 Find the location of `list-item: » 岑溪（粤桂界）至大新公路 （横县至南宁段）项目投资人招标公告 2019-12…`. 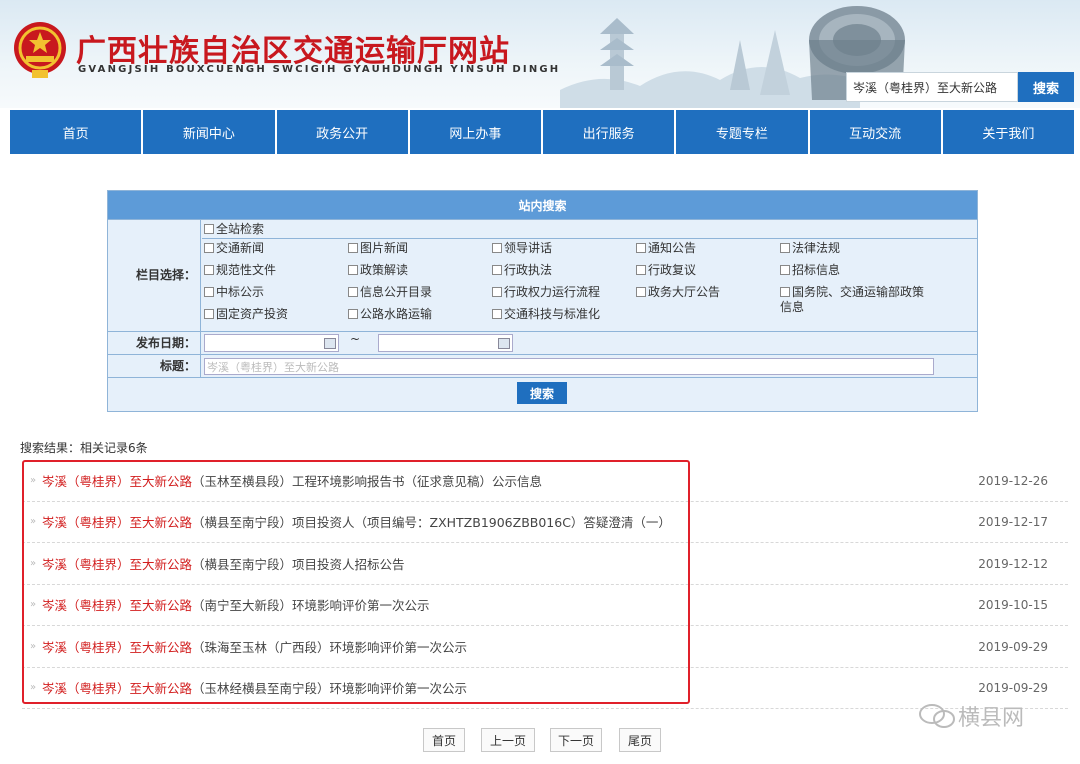

list-item: » 岑溪（粤桂界）至大新公路 （横县至南宁段）项目投资人招标公告 2019-12… is located at coordinates (545, 564).